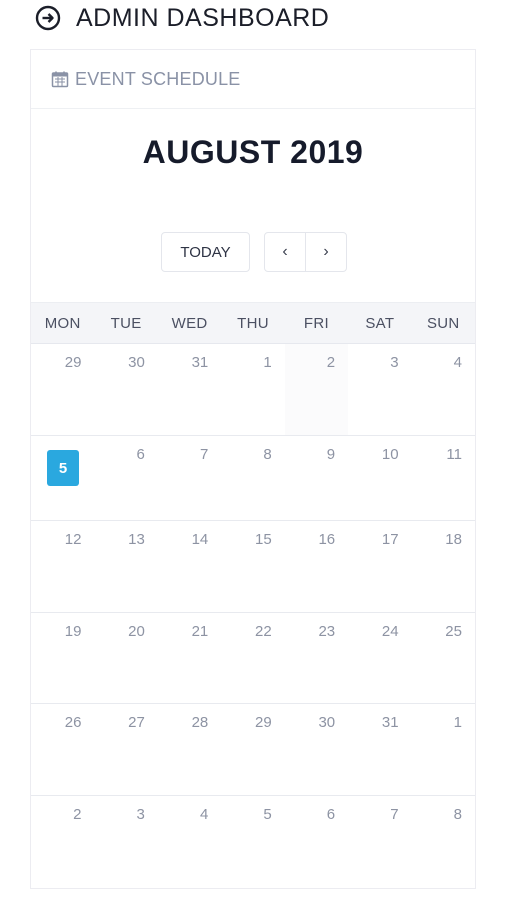 The height and width of the screenshot is (900, 506). I want to click on prev-month-button: ‹, so click(285, 252).